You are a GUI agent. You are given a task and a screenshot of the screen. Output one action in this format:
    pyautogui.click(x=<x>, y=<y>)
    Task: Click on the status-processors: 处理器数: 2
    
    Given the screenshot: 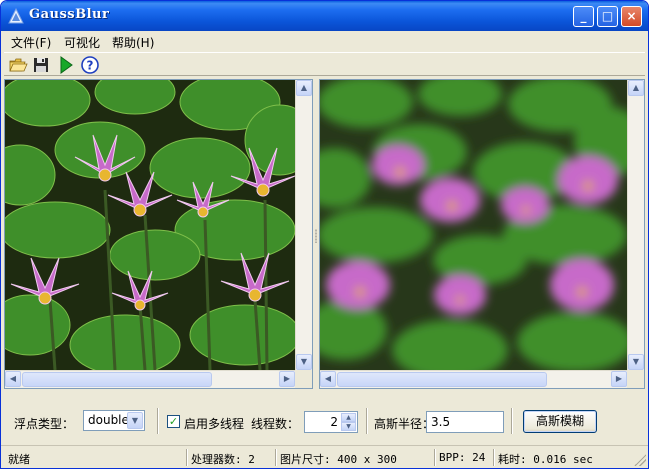 What is the action you would take?
    pyautogui.click(x=222, y=457)
    